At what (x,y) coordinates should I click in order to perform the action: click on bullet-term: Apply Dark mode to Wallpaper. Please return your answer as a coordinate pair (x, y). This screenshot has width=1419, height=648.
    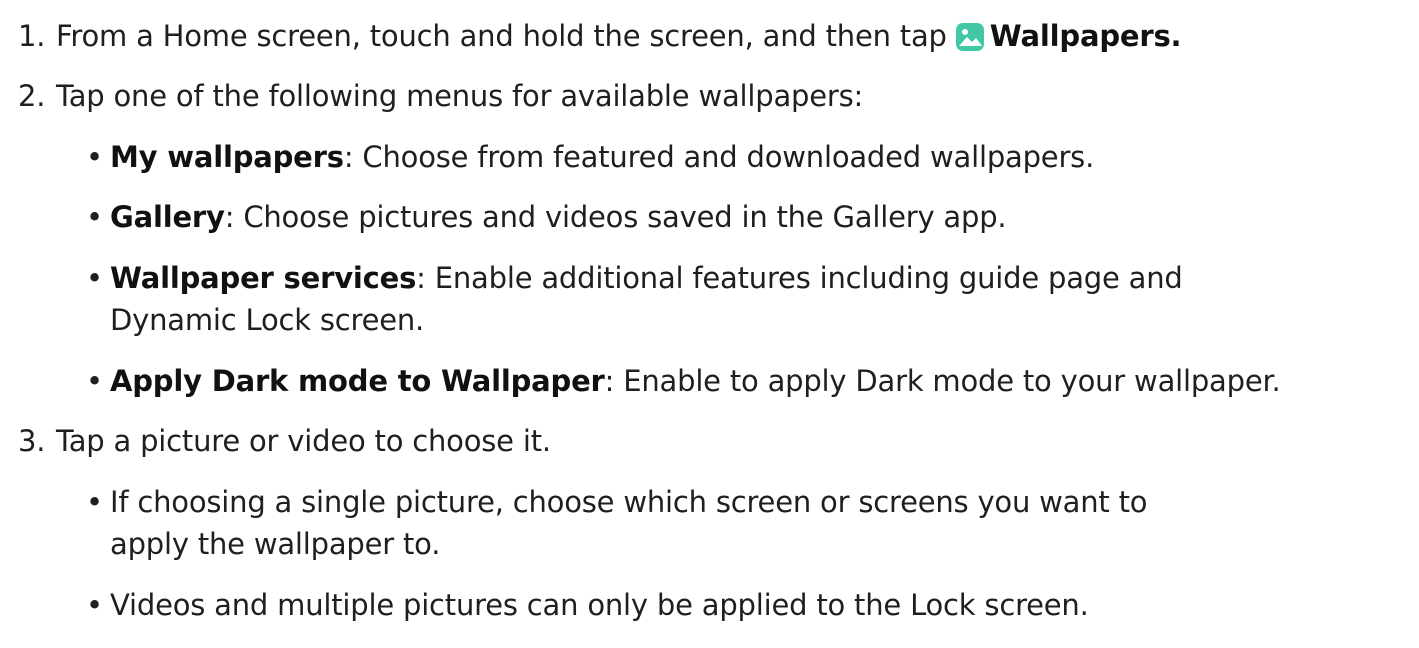
    Looking at the image, I should click on (357, 381).